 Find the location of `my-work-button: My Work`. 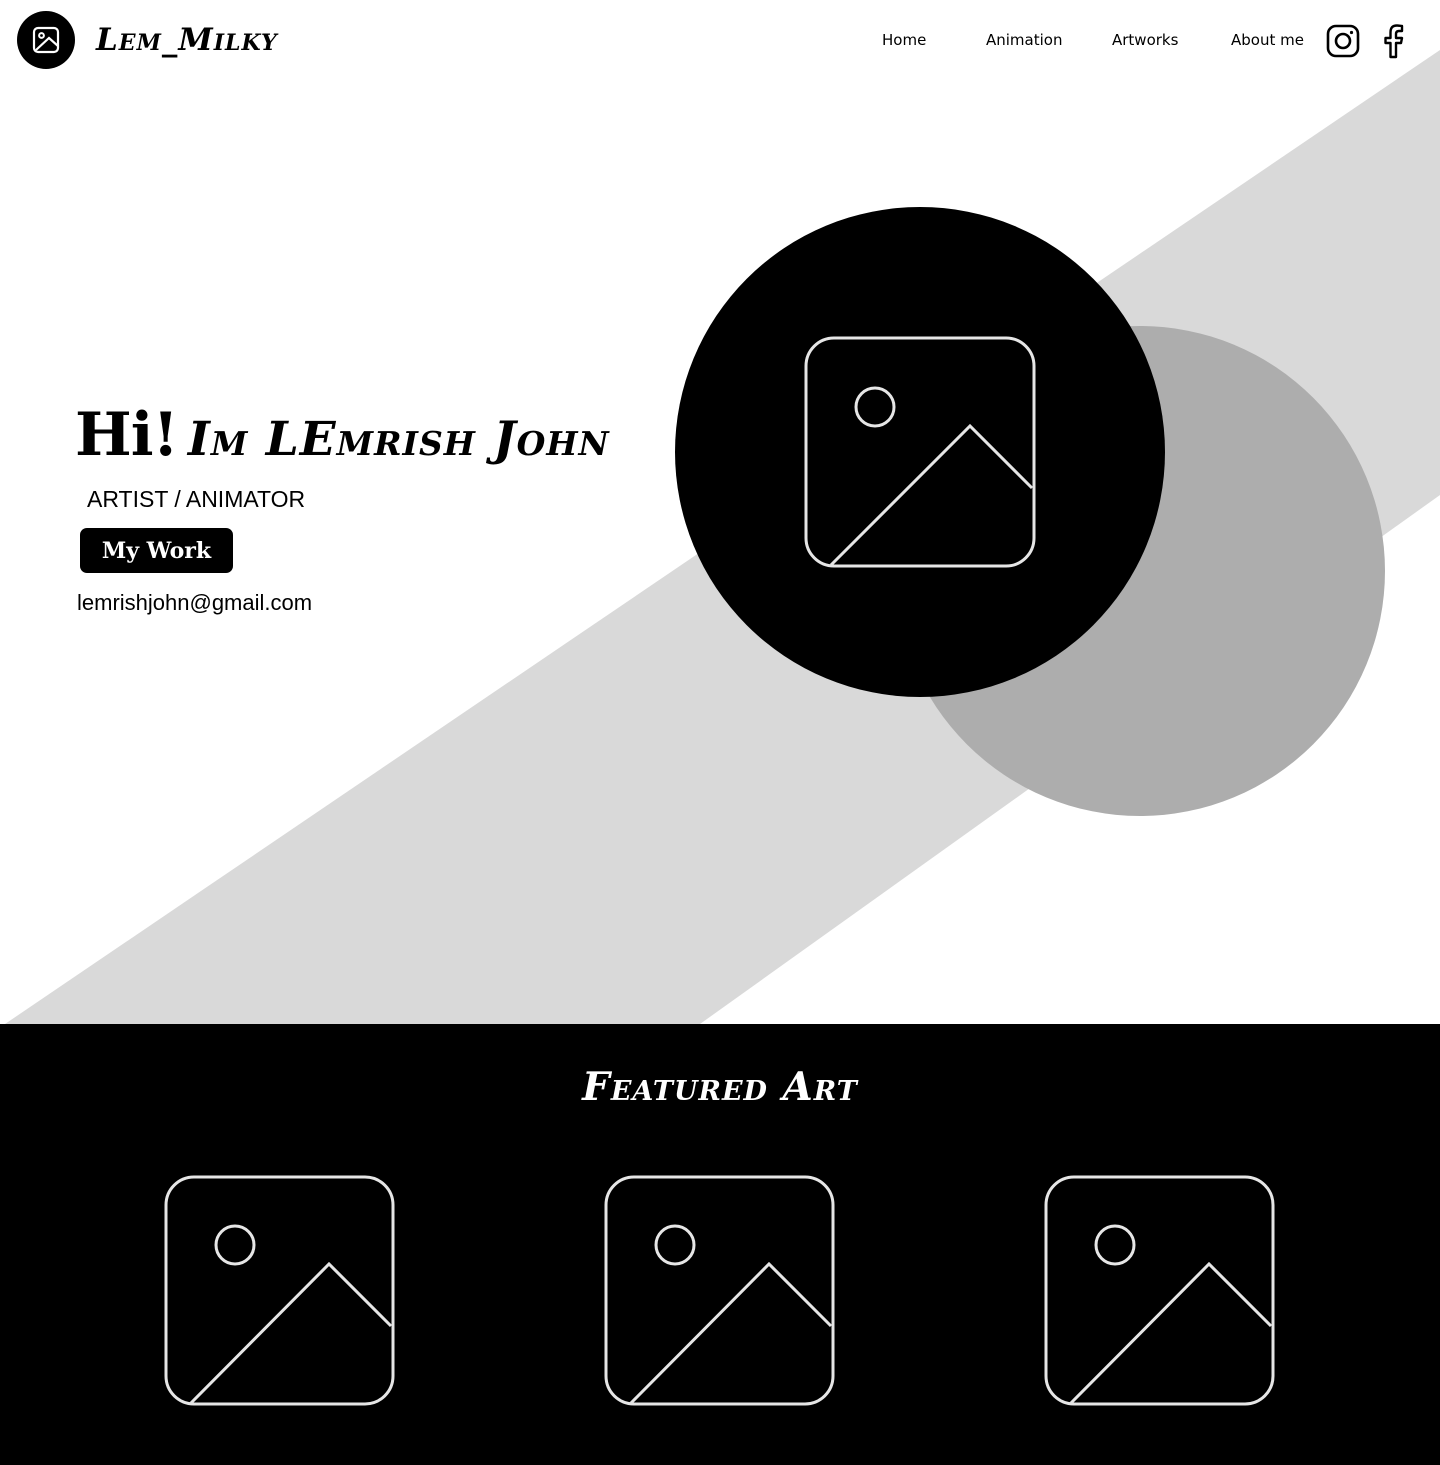

my-work-button: My Work is located at coordinates (156, 550).